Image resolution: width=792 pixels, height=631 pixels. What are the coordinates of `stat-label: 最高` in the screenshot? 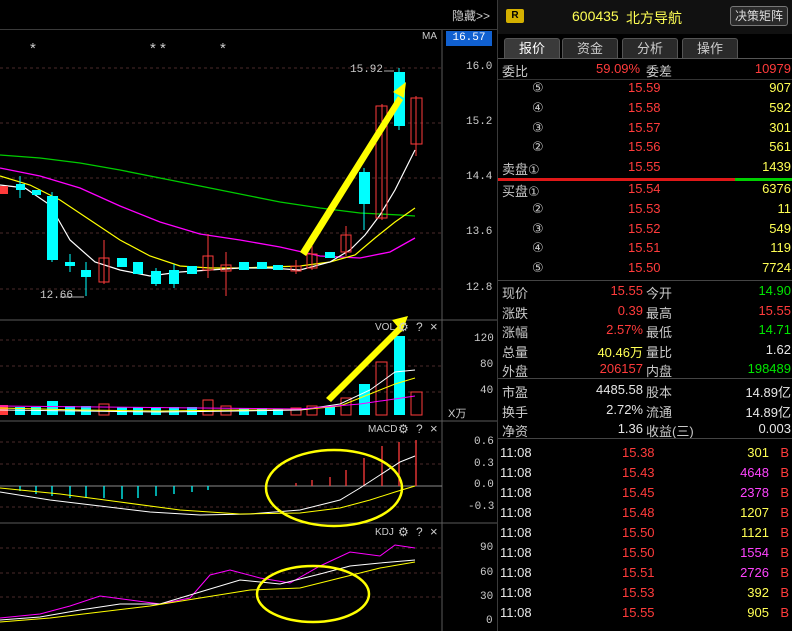 It's located at (659, 313).